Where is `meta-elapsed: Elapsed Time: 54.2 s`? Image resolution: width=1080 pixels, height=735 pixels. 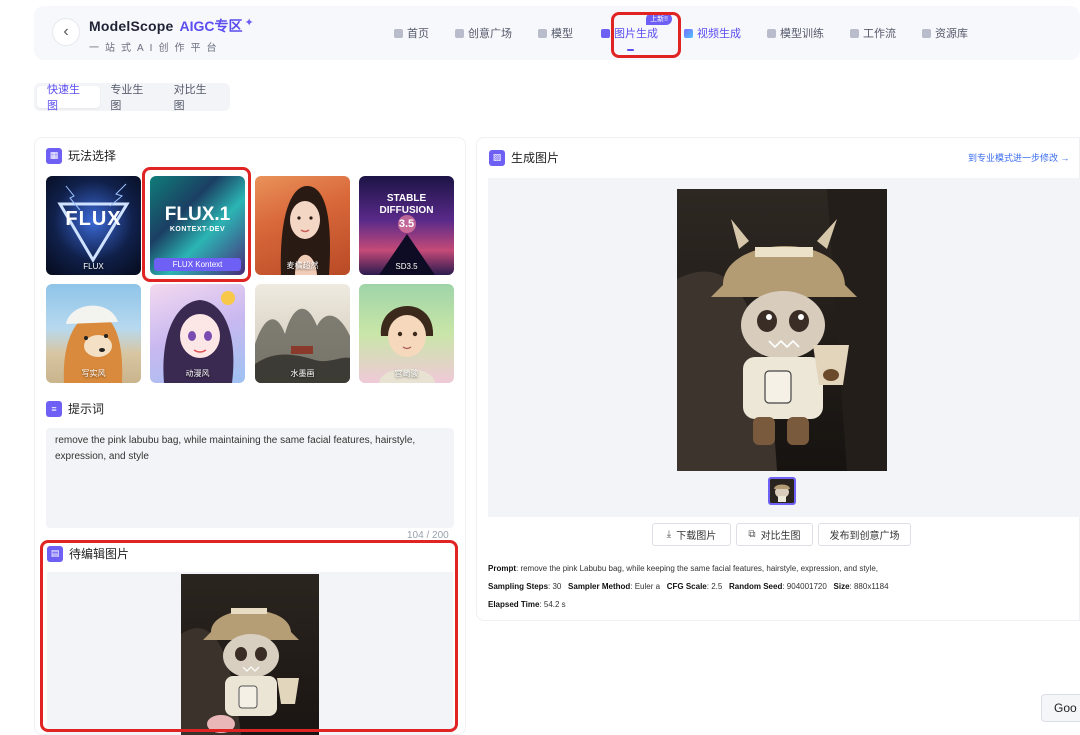 meta-elapsed: Elapsed Time: 54.2 s is located at coordinates (527, 604).